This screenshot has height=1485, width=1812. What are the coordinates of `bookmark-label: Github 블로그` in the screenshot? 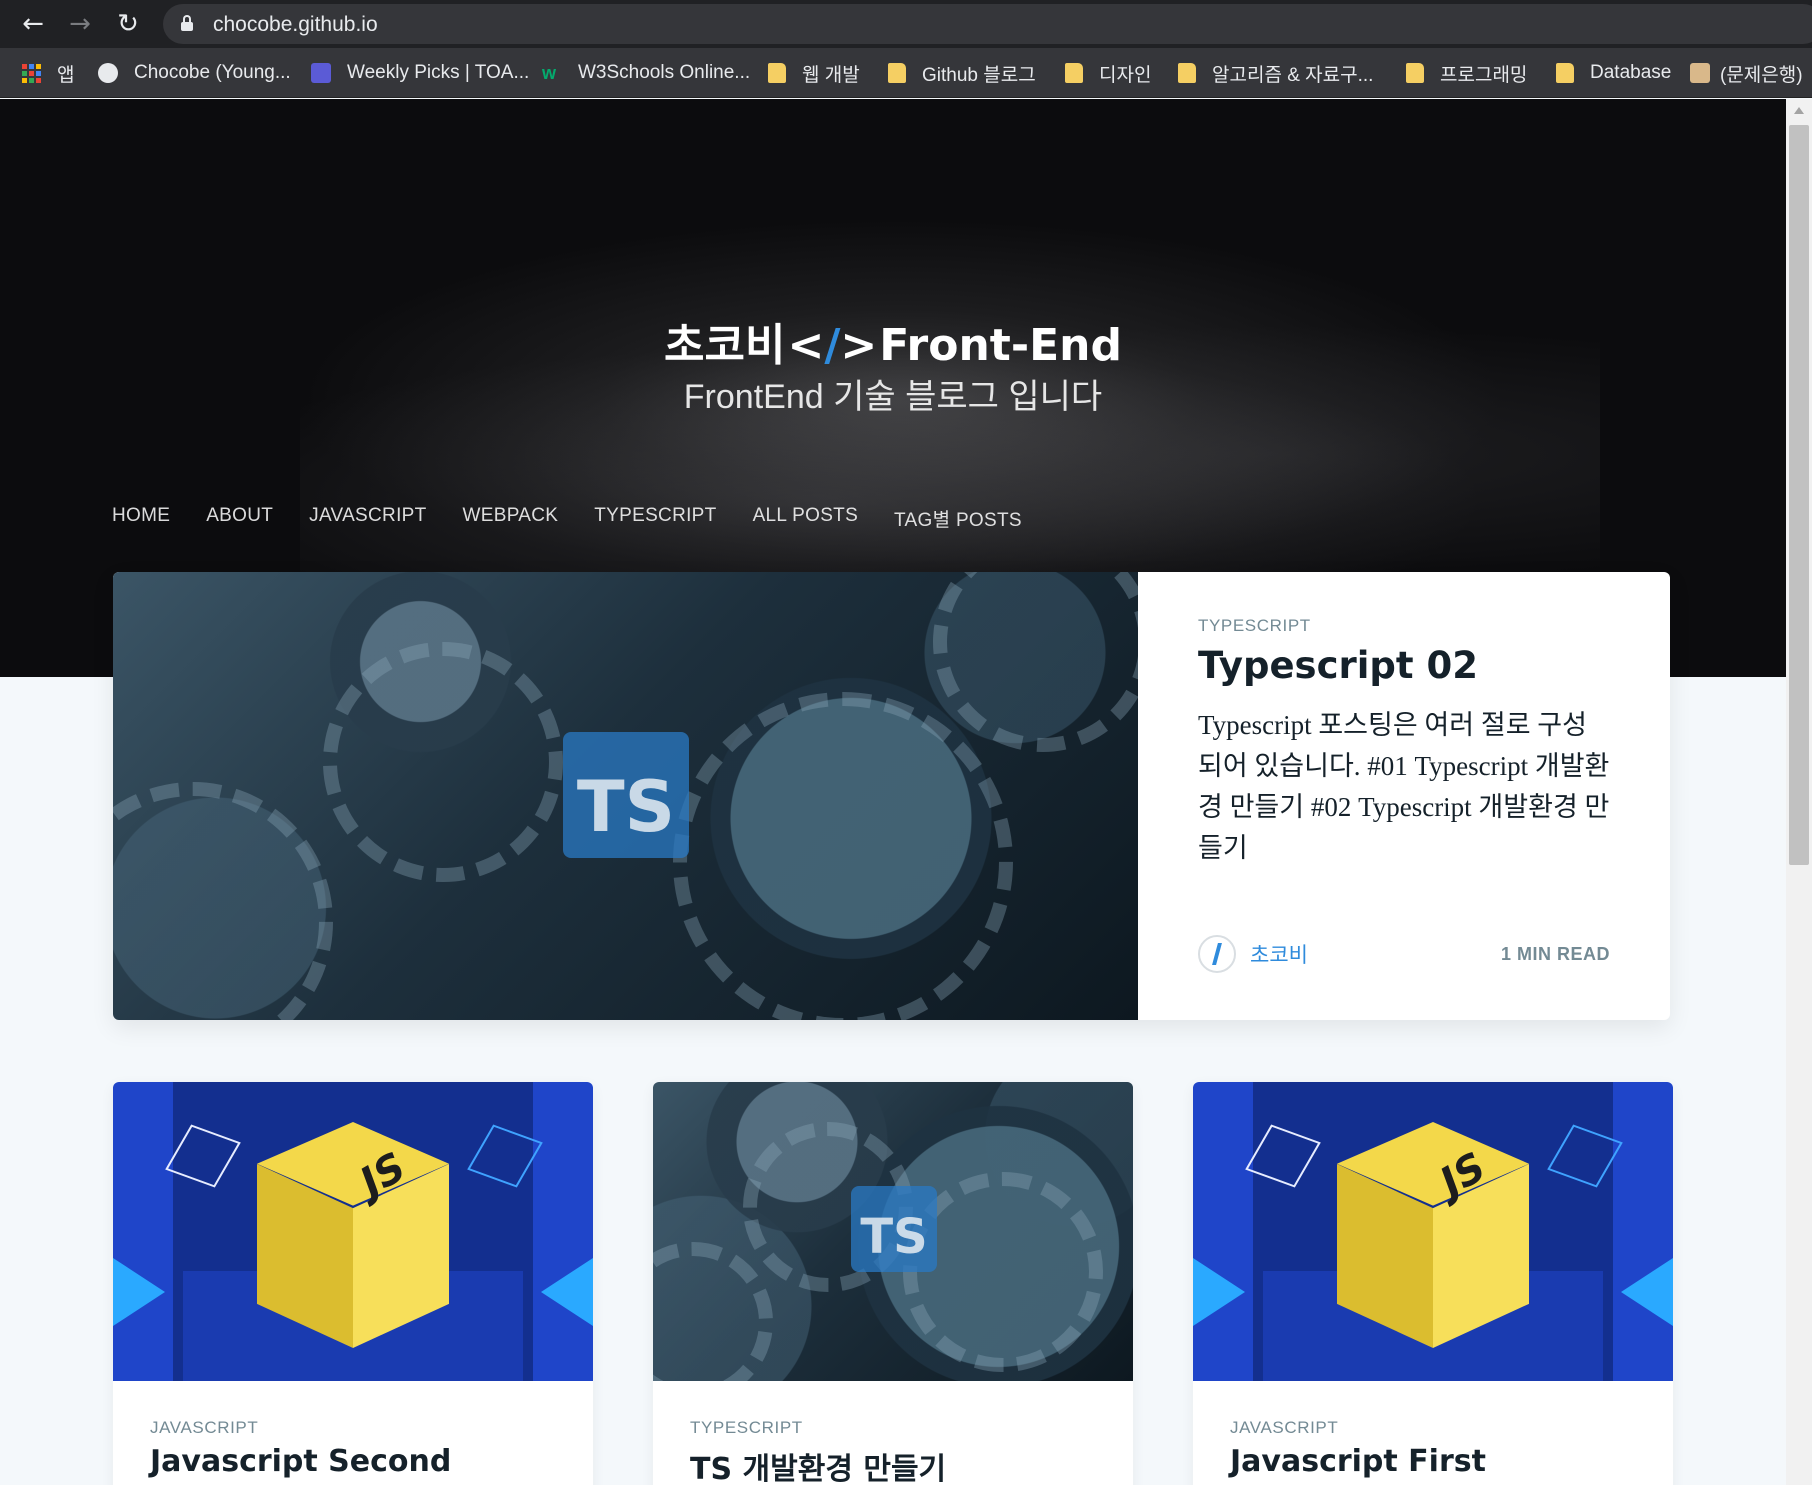 It's located at (979, 75).